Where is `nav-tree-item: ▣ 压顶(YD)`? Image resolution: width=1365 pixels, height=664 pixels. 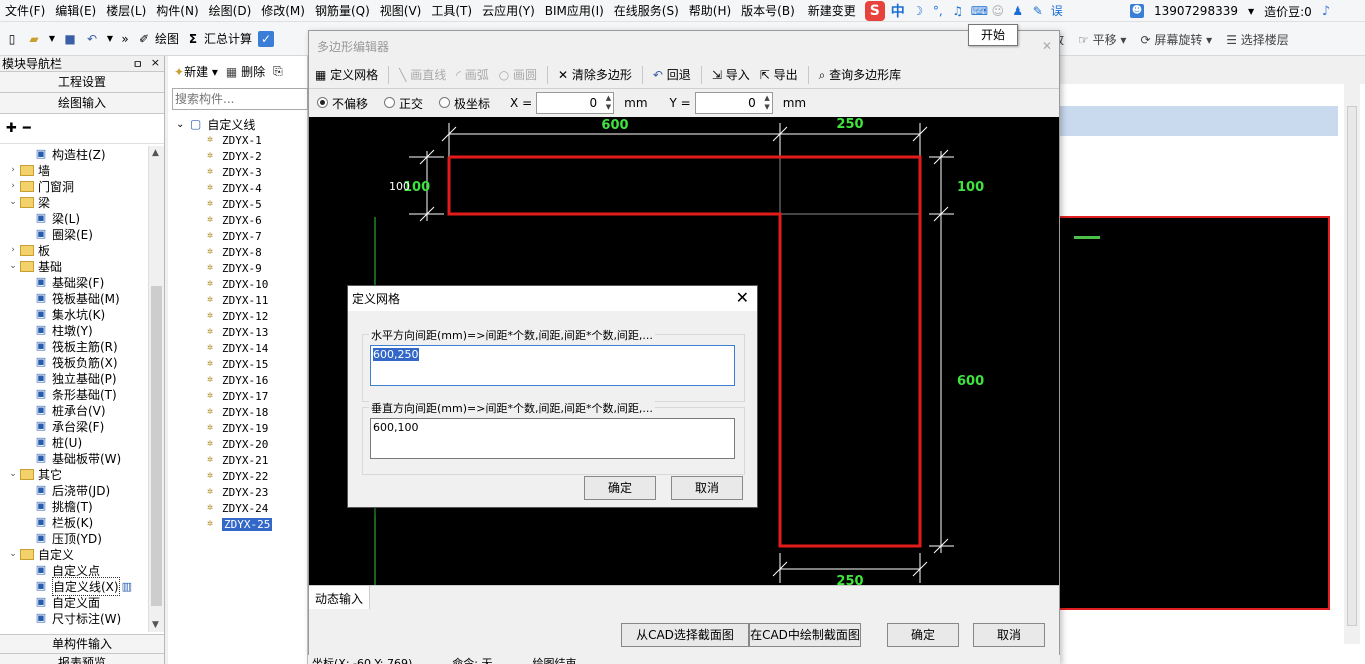 nav-tree-item: ▣ 压顶(YD) is located at coordinates (74, 538).